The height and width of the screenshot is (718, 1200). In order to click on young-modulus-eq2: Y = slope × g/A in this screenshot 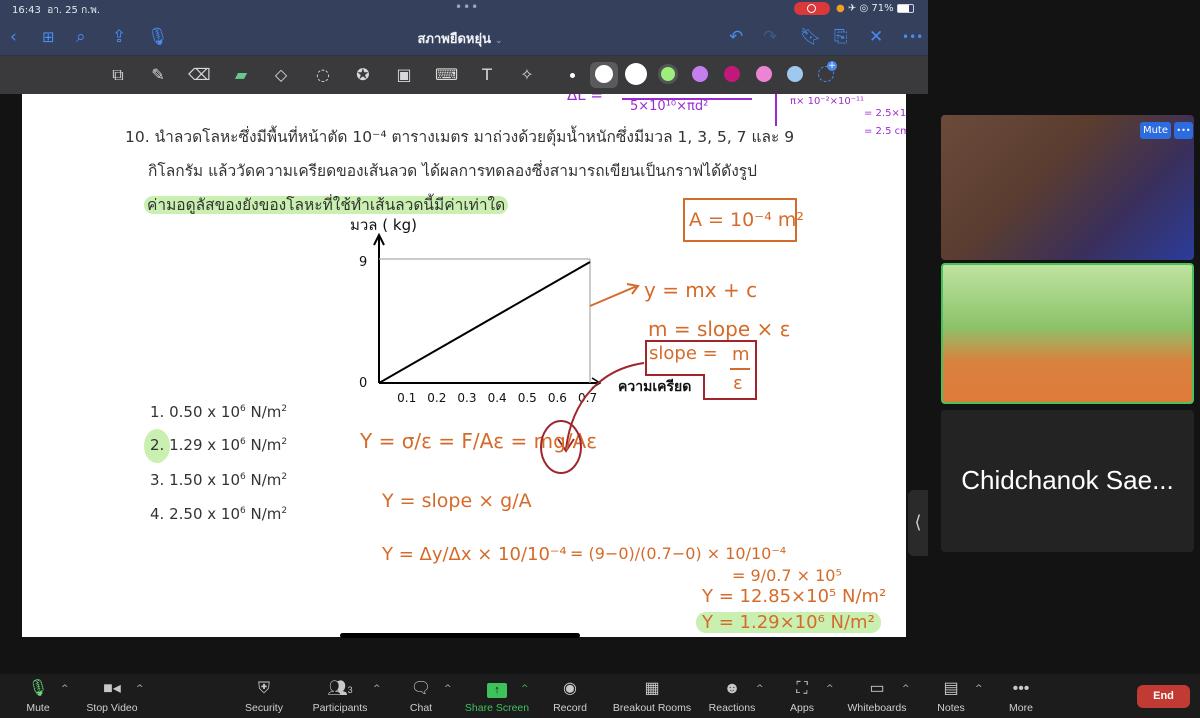, I will do `click(457, 501)`.